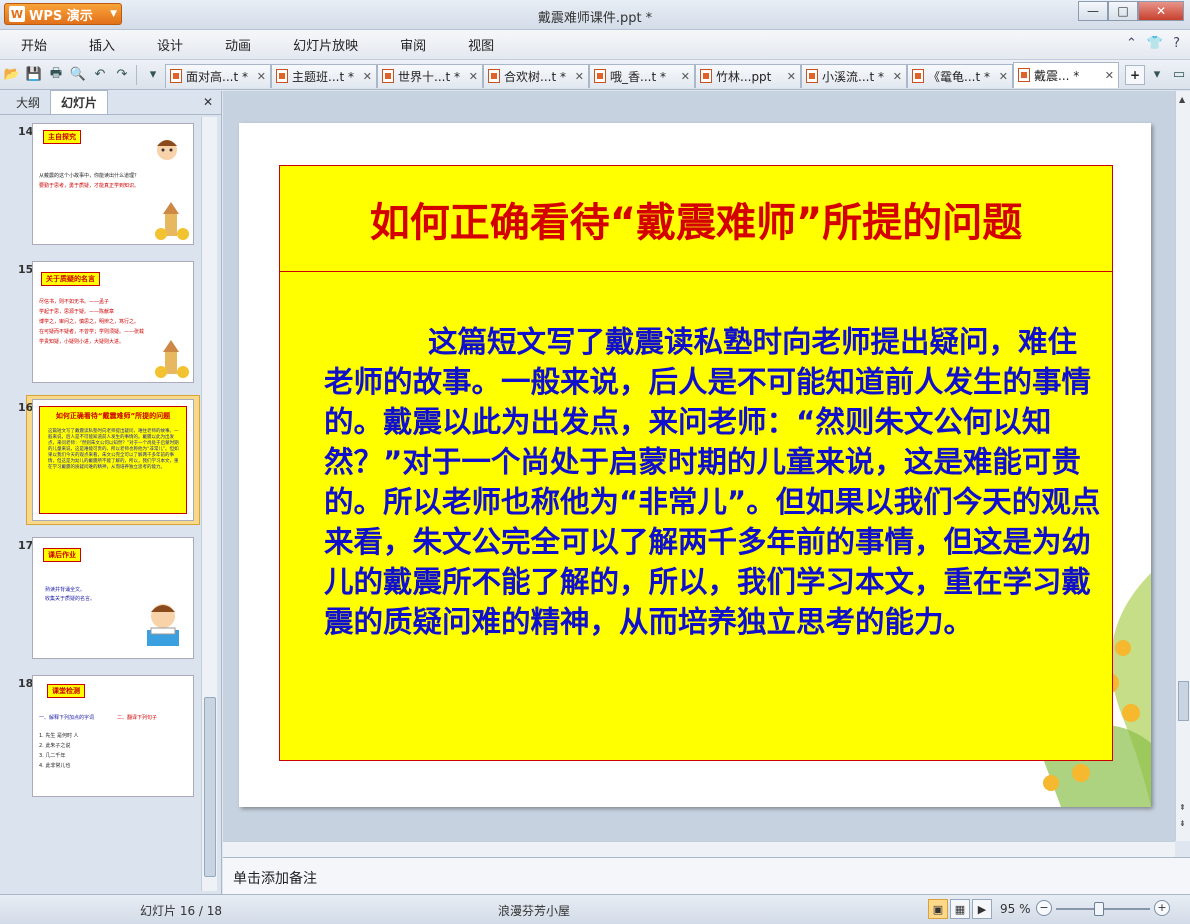 The height and width of the screenshot is (924, 1190). I want to click on menu-animation: 动画, so click(238, 44).